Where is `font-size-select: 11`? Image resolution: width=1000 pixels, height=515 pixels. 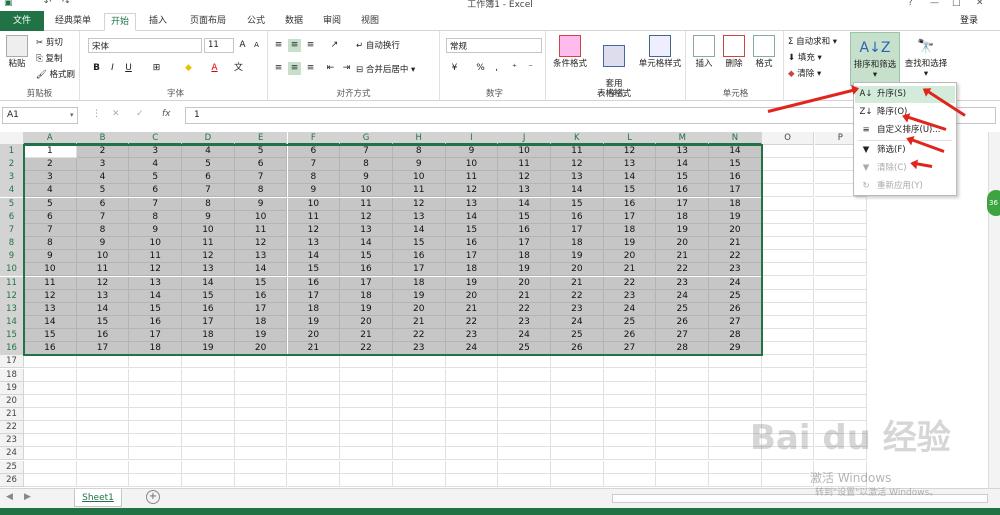 font-size-select: 11 is located at coordinates (219, 45).